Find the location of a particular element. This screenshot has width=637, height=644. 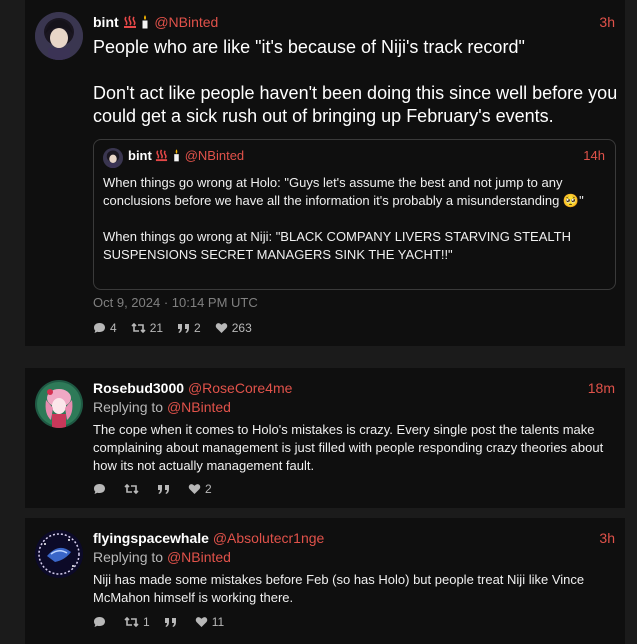

retweet-count: 21 is located at coordinates (156, 328).